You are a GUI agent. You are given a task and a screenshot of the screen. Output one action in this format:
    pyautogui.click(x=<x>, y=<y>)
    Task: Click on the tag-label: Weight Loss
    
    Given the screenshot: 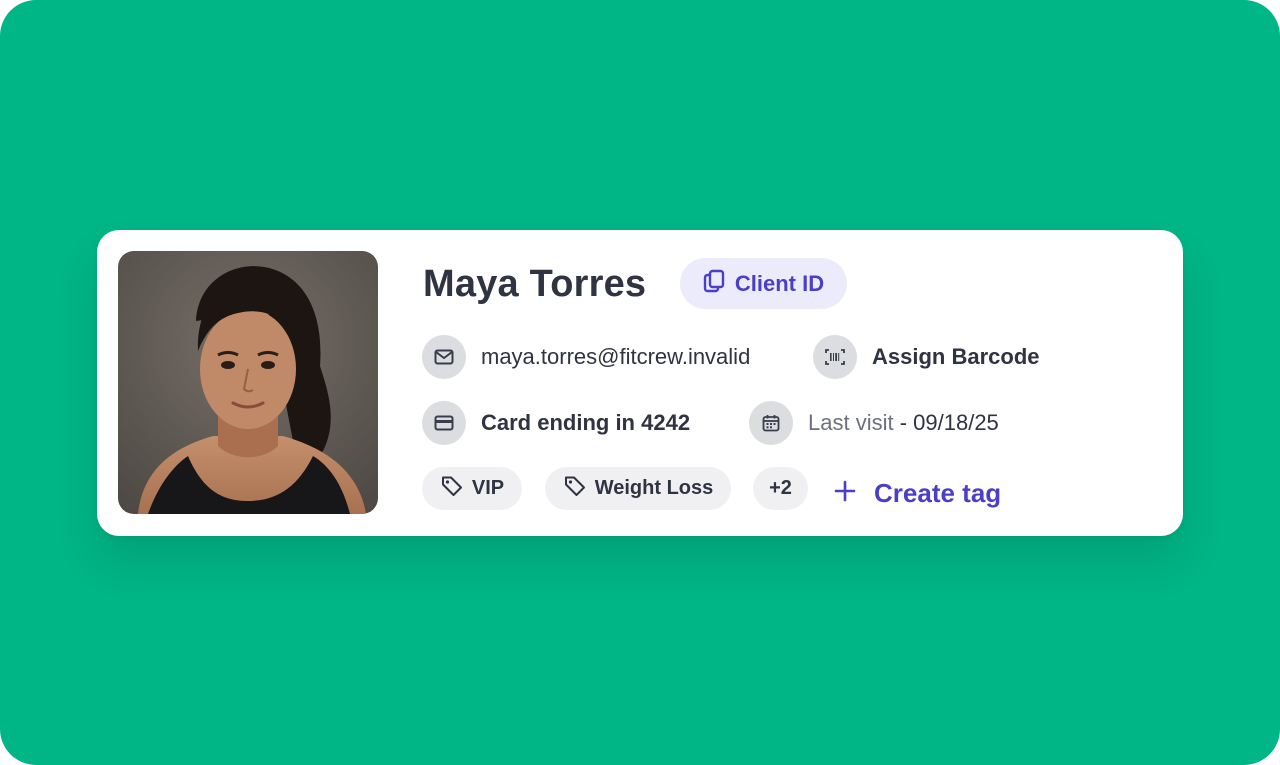 What is the action you would take?
    pyautogui.click(x=654, y=488)
    